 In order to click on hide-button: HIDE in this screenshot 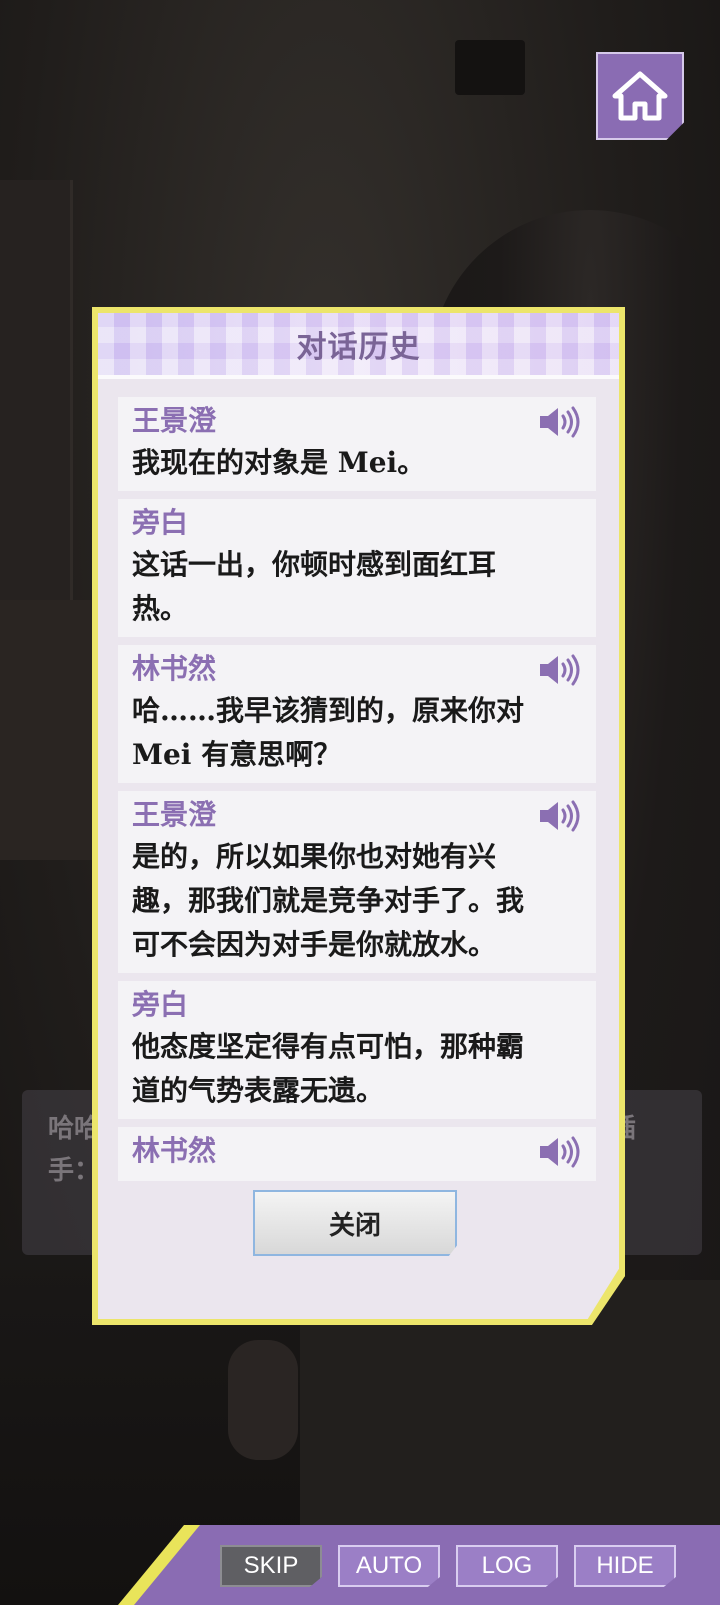, I will do `click(625, 1566)`.